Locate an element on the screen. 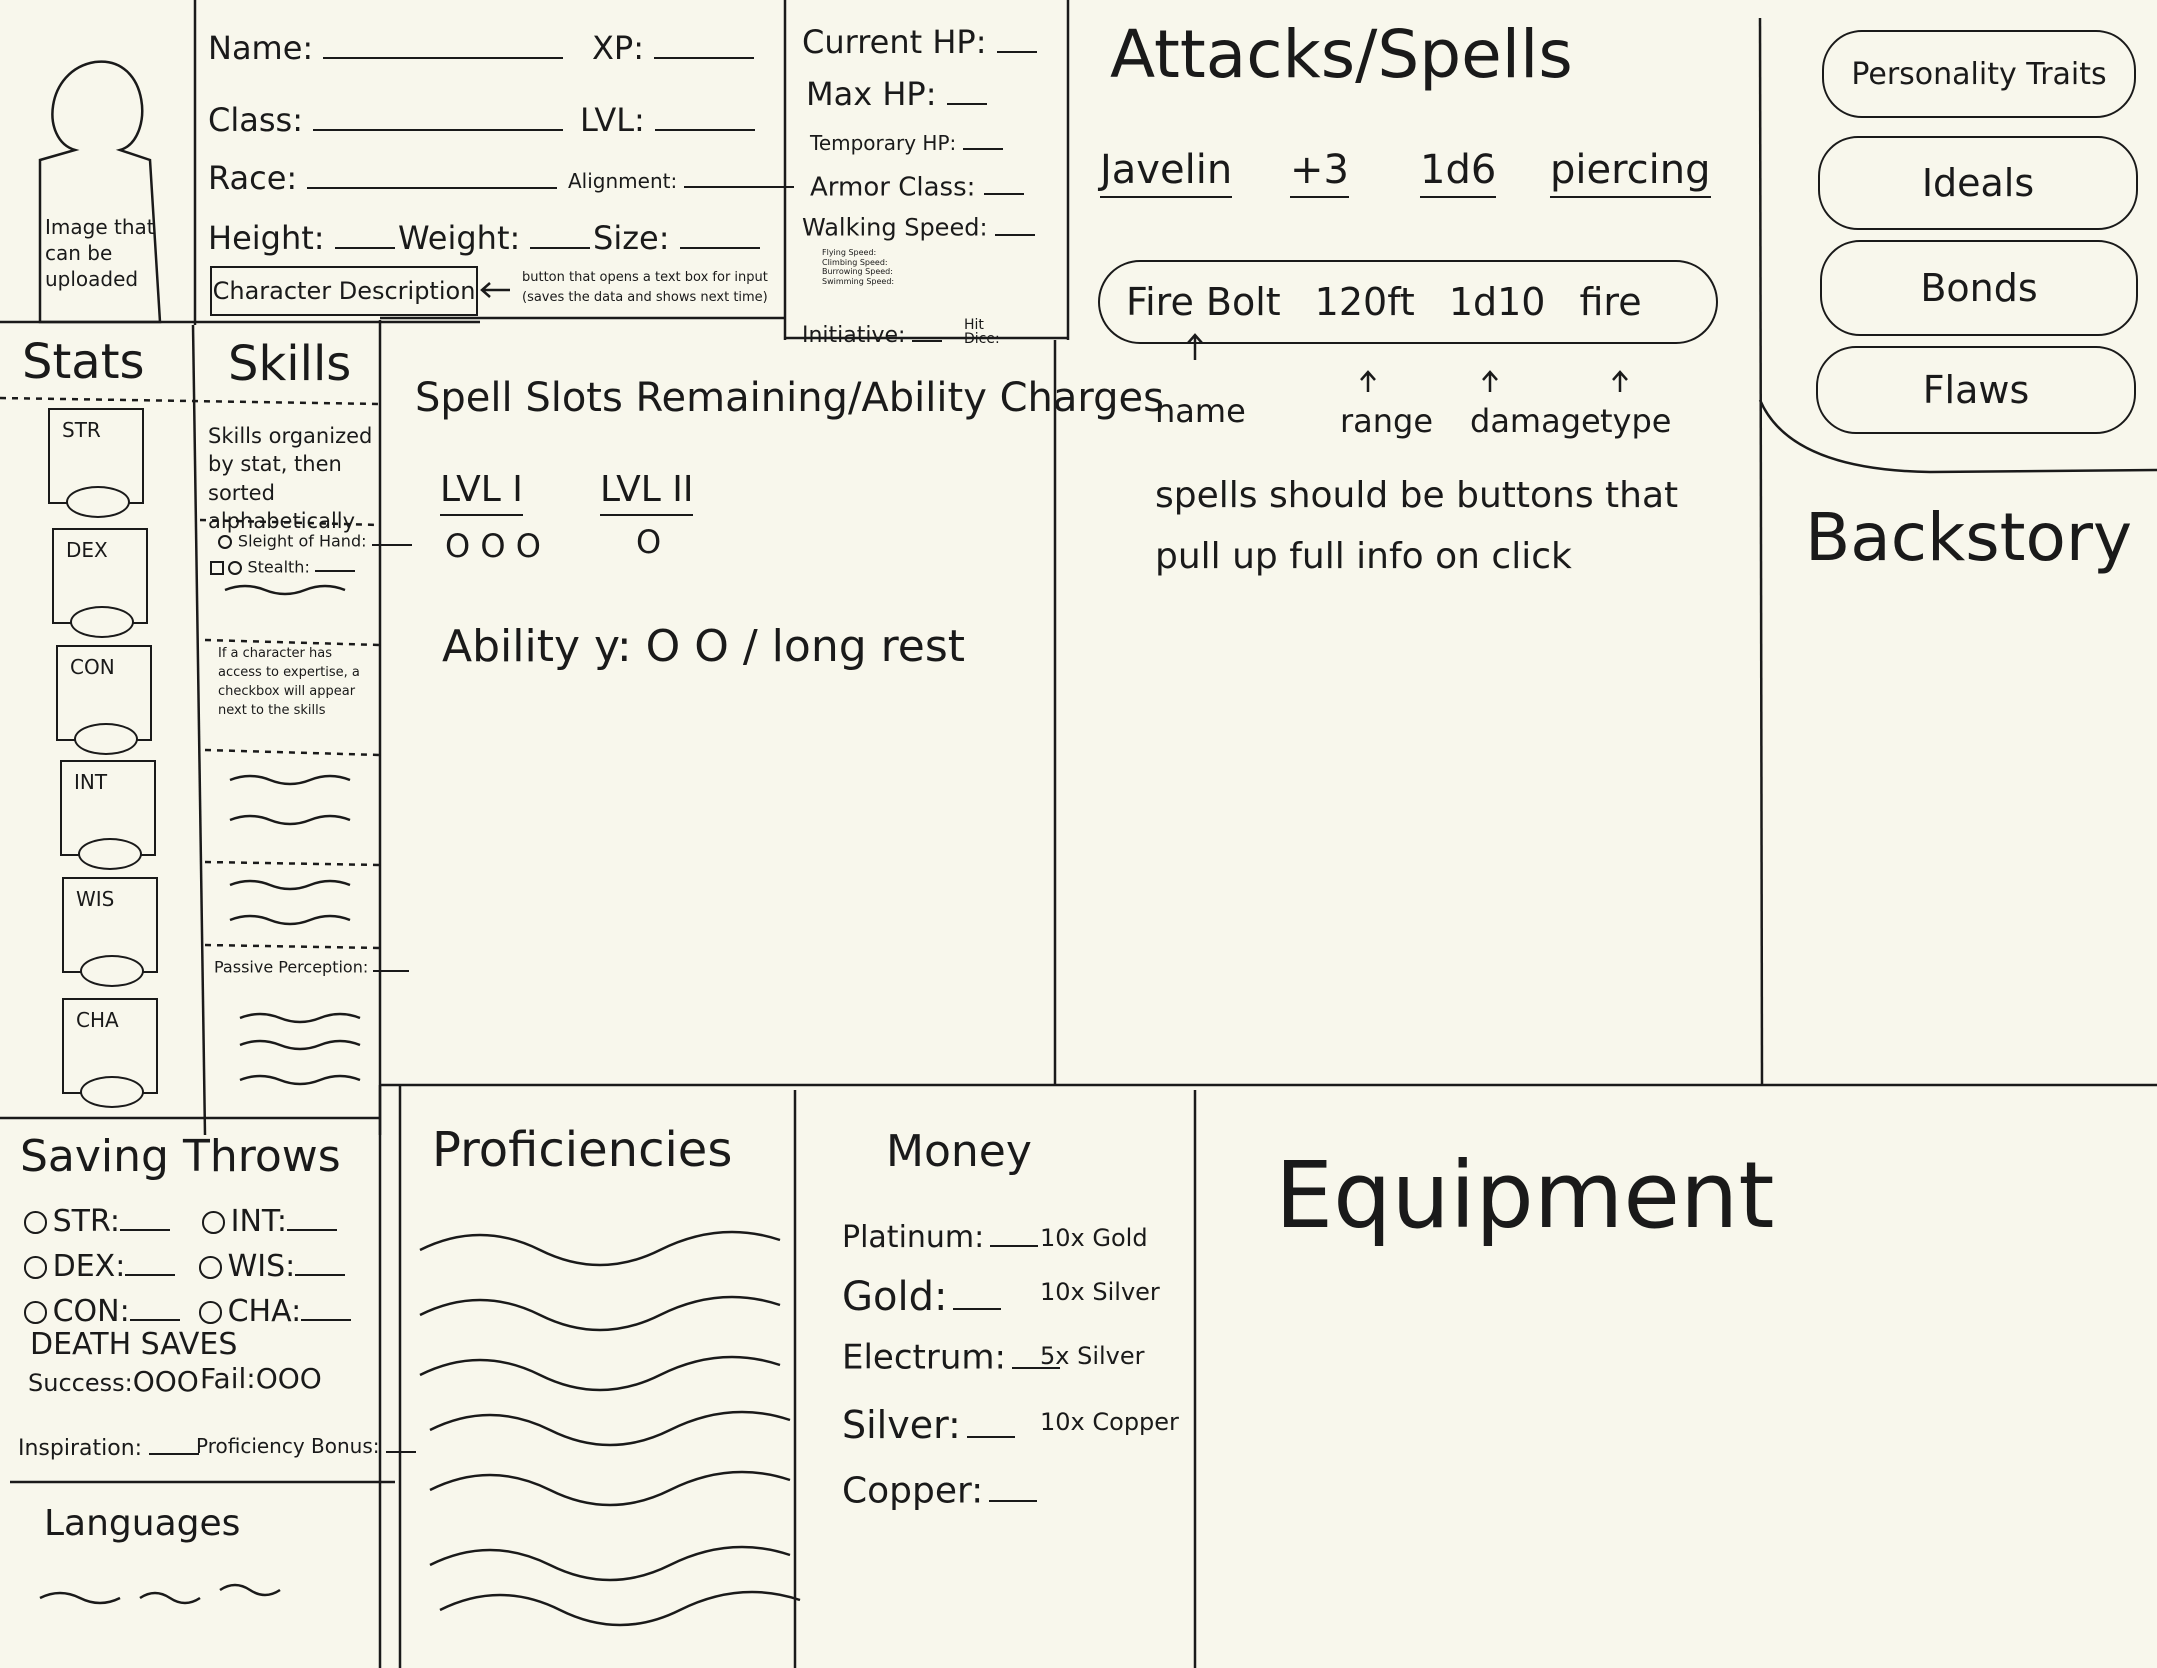 The width and height of the screenshot is (2157, 1668). alignment-field: Alignment: is located at coordinates (681, 179).